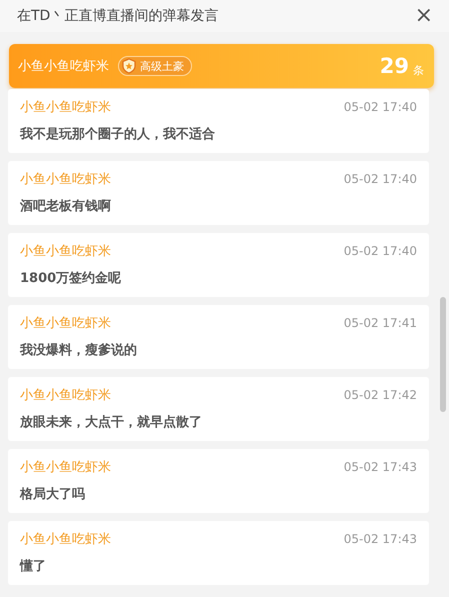  What do you see at coordinates (33, 566) in the screenshot?
I see `message-text: 懂了` at bounding box center [33, 566].